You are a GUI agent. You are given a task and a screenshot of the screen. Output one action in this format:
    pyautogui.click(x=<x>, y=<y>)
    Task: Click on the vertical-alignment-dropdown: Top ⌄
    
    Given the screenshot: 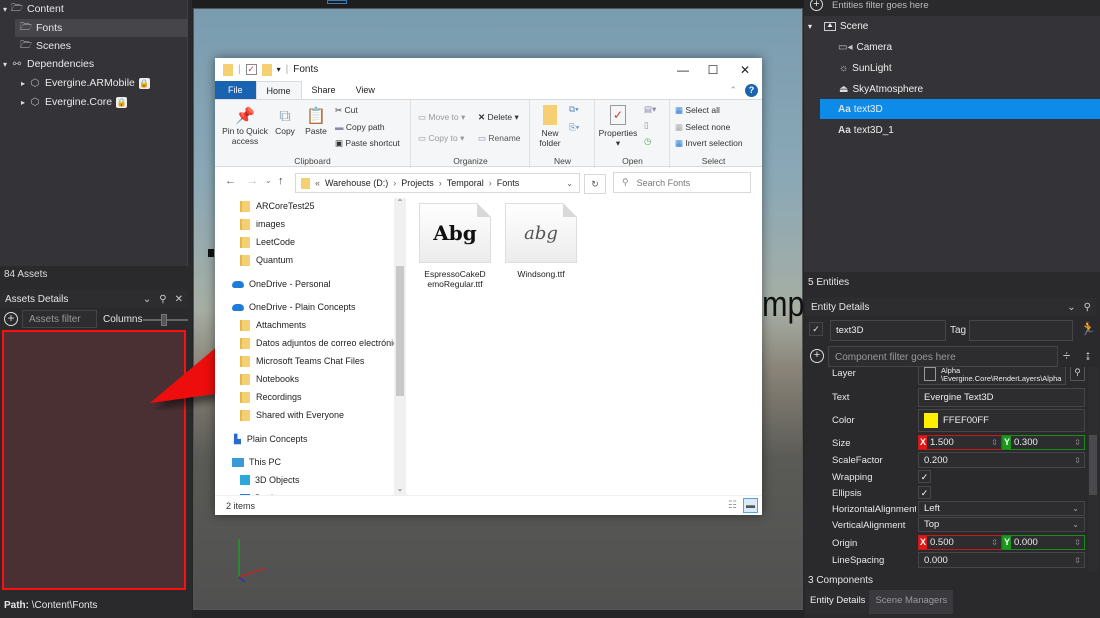 What is the action you would take?
    pyautogui.click(x=1001, y=524)
    